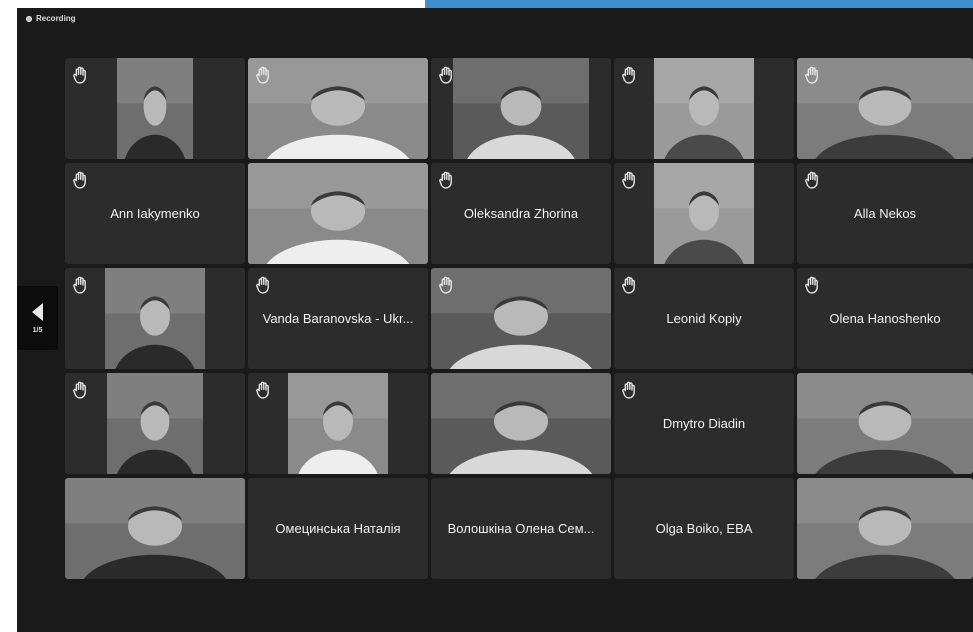 This screenshot has height=632, width=973. I want to click on participant-tile: Oleksandra Zhorina, so click(521, 213).